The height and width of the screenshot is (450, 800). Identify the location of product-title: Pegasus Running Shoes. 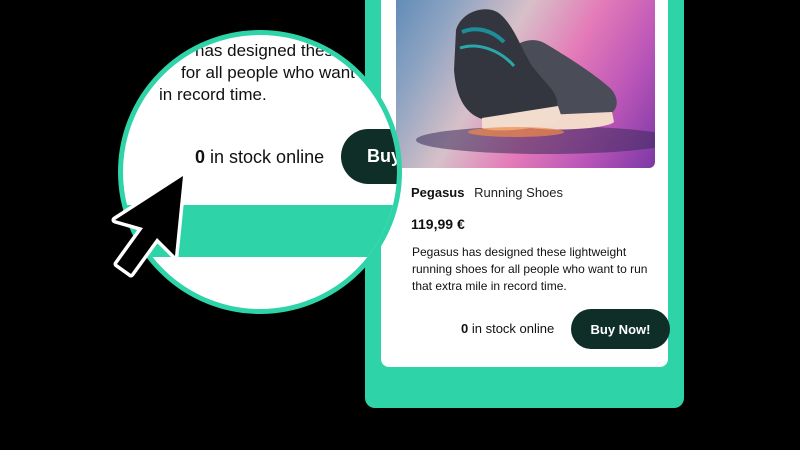
(531, 194).